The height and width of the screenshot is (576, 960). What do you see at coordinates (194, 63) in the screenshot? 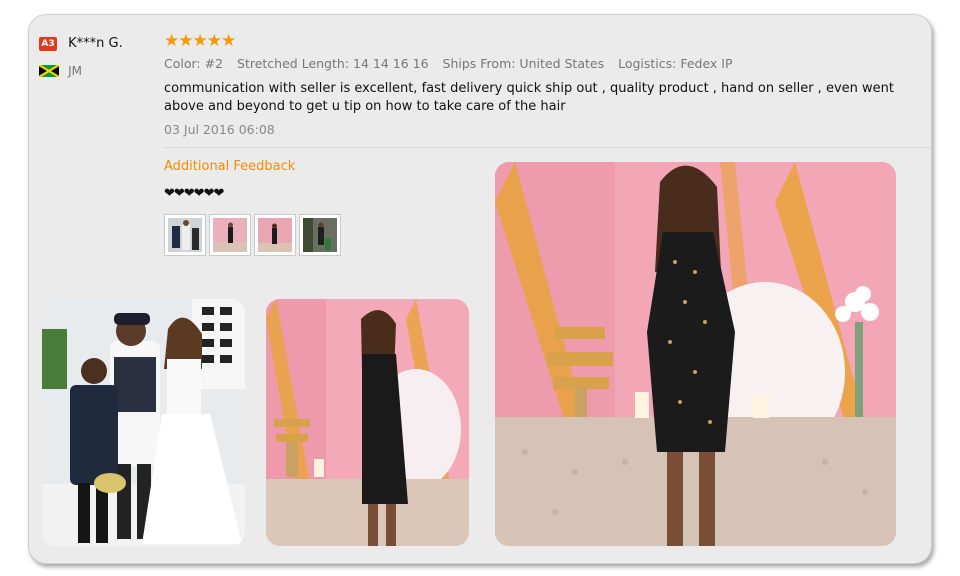
I see `spec-color: Color: #2` at bounding box center [194, 63].